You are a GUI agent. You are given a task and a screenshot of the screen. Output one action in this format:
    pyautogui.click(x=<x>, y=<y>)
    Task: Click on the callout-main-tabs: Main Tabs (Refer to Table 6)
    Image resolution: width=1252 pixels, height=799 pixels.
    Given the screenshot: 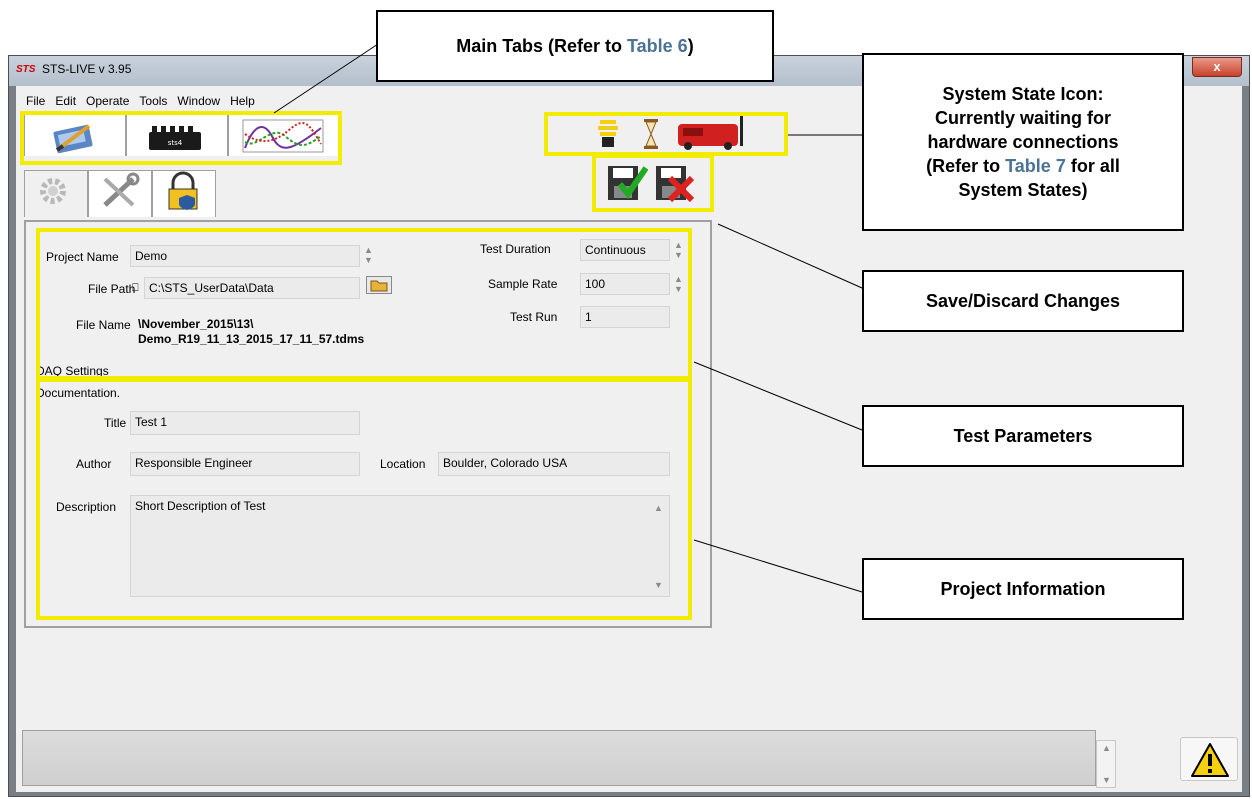 What is the action you would take?
    pyautogui.click(x=575, y=46)
    